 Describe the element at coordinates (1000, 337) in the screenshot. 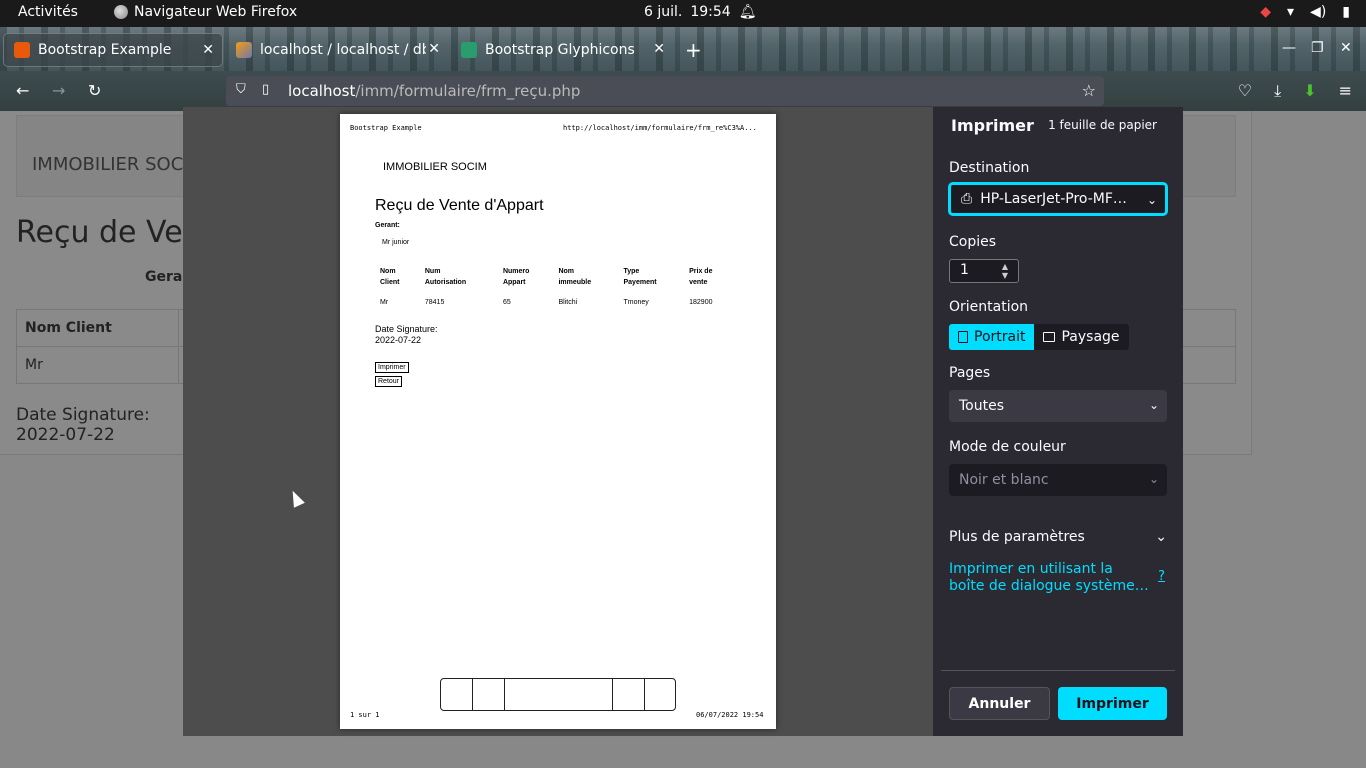

I see `portrait-label: Portrait` at that location.